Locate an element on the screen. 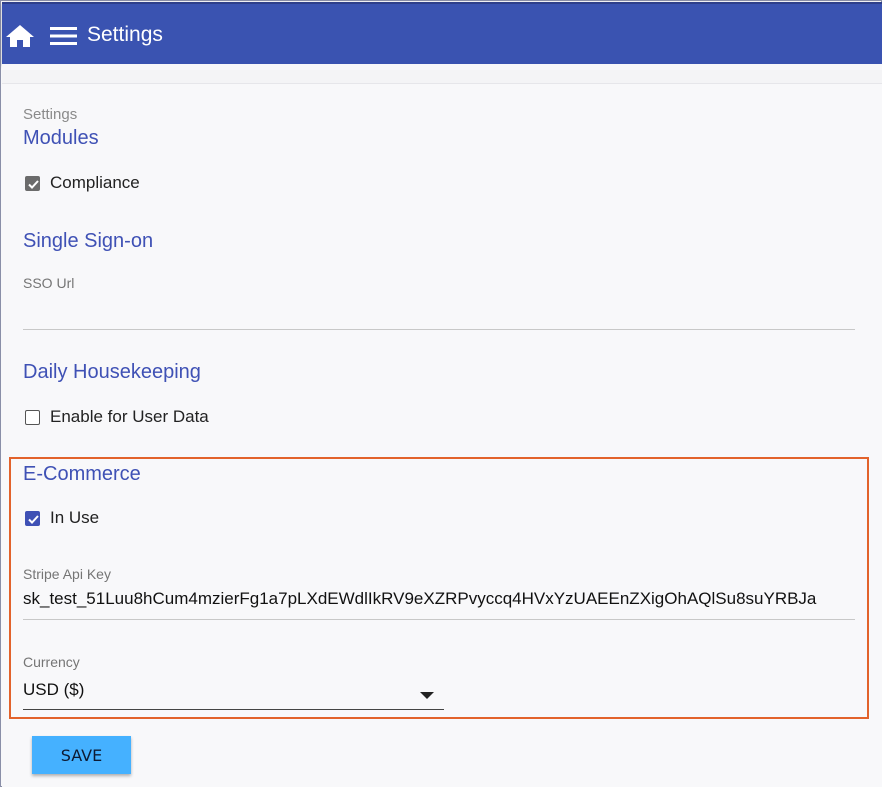  currency-select-underline is located at coordinates (233, 709).